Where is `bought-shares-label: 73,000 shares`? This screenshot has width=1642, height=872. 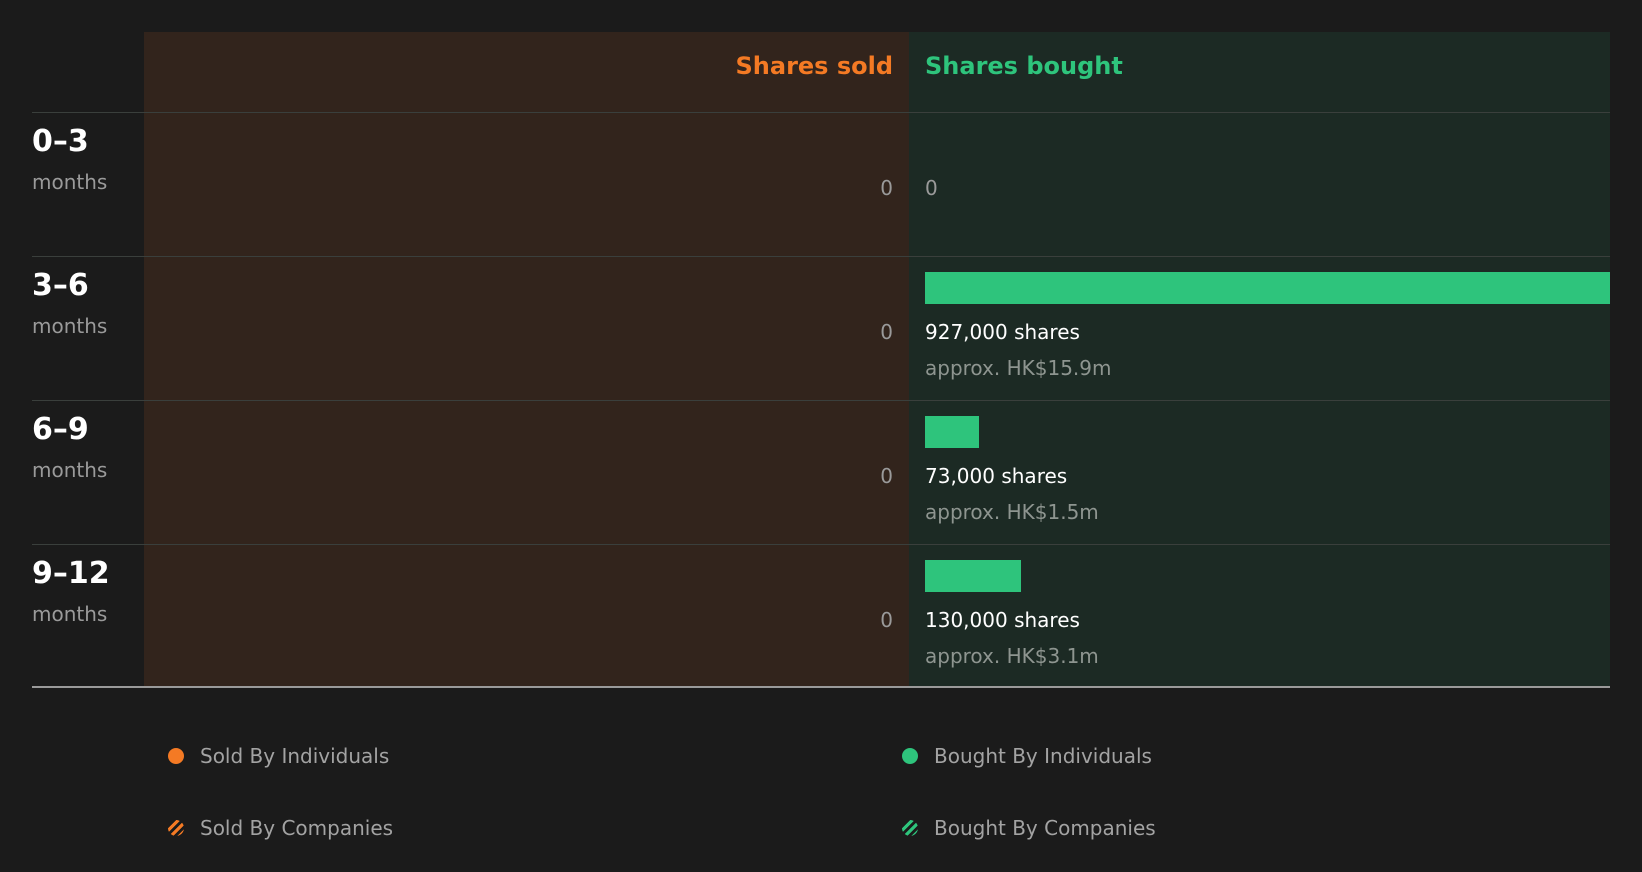 bought-shares-label: 73,000 shares is located at coordinates (996, 476).